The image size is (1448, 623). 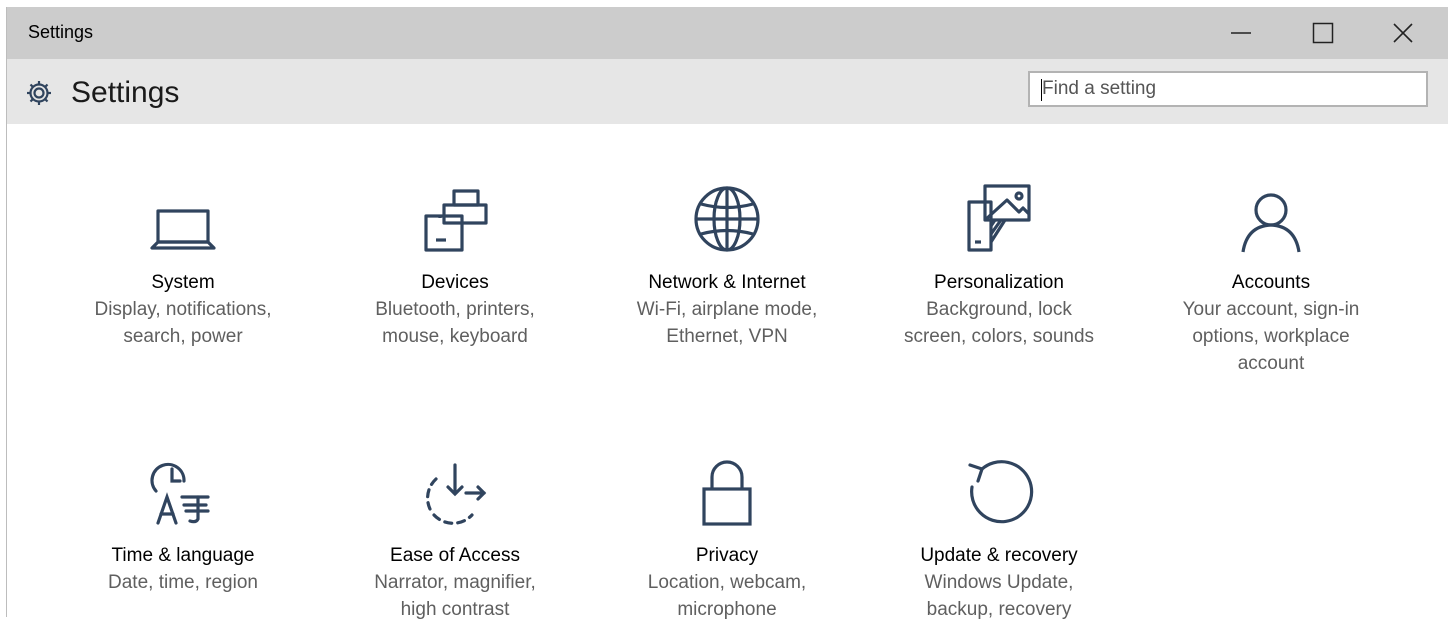 What do you see at coordinates (1228, 89) in the screenshot?
I see `search-input` at bounding box center [1228, 89].